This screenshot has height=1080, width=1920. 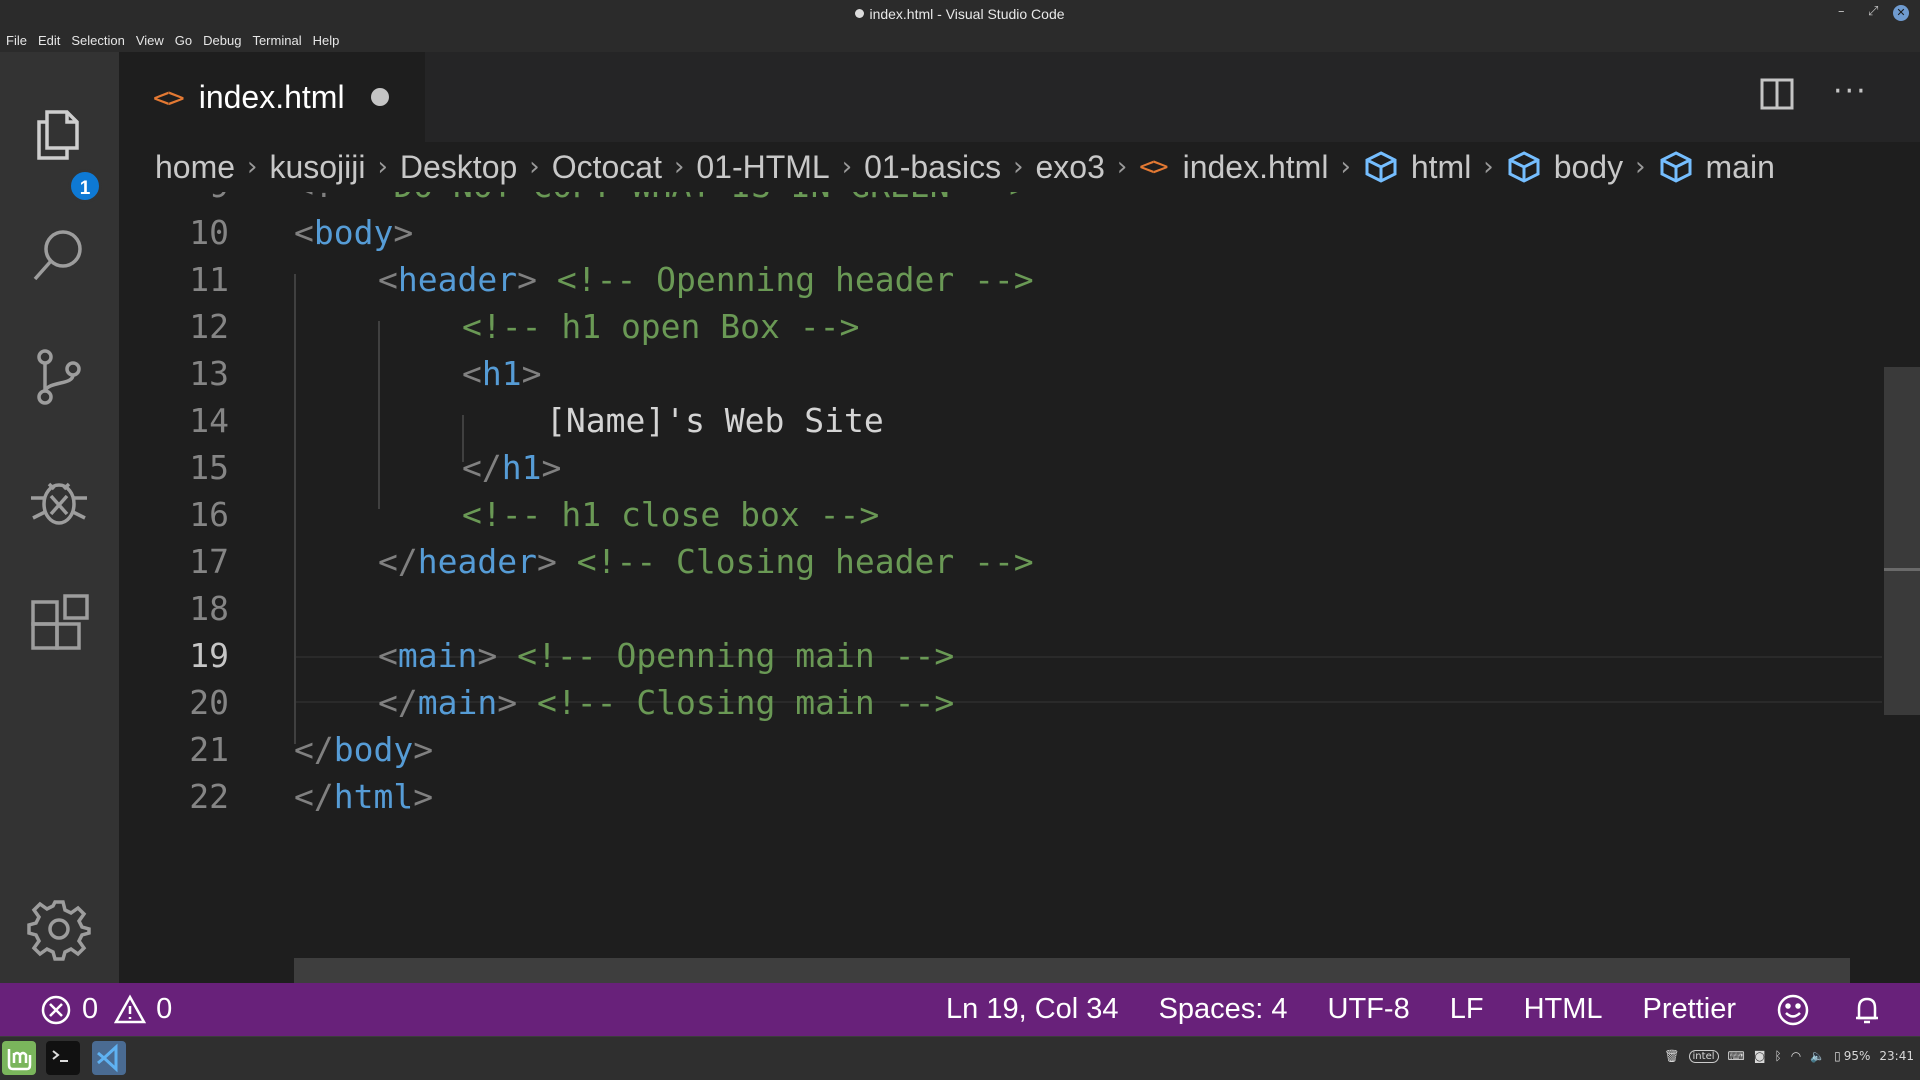 I want to click on wifi-icon: ◠, so click(x=1796, y=1056).